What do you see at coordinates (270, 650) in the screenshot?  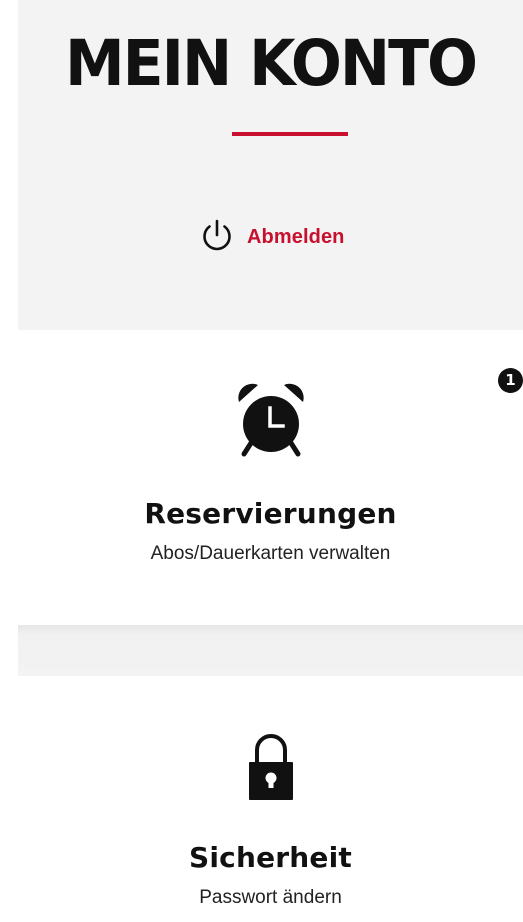 I see `section-divider` at bounding box center [270, 650].